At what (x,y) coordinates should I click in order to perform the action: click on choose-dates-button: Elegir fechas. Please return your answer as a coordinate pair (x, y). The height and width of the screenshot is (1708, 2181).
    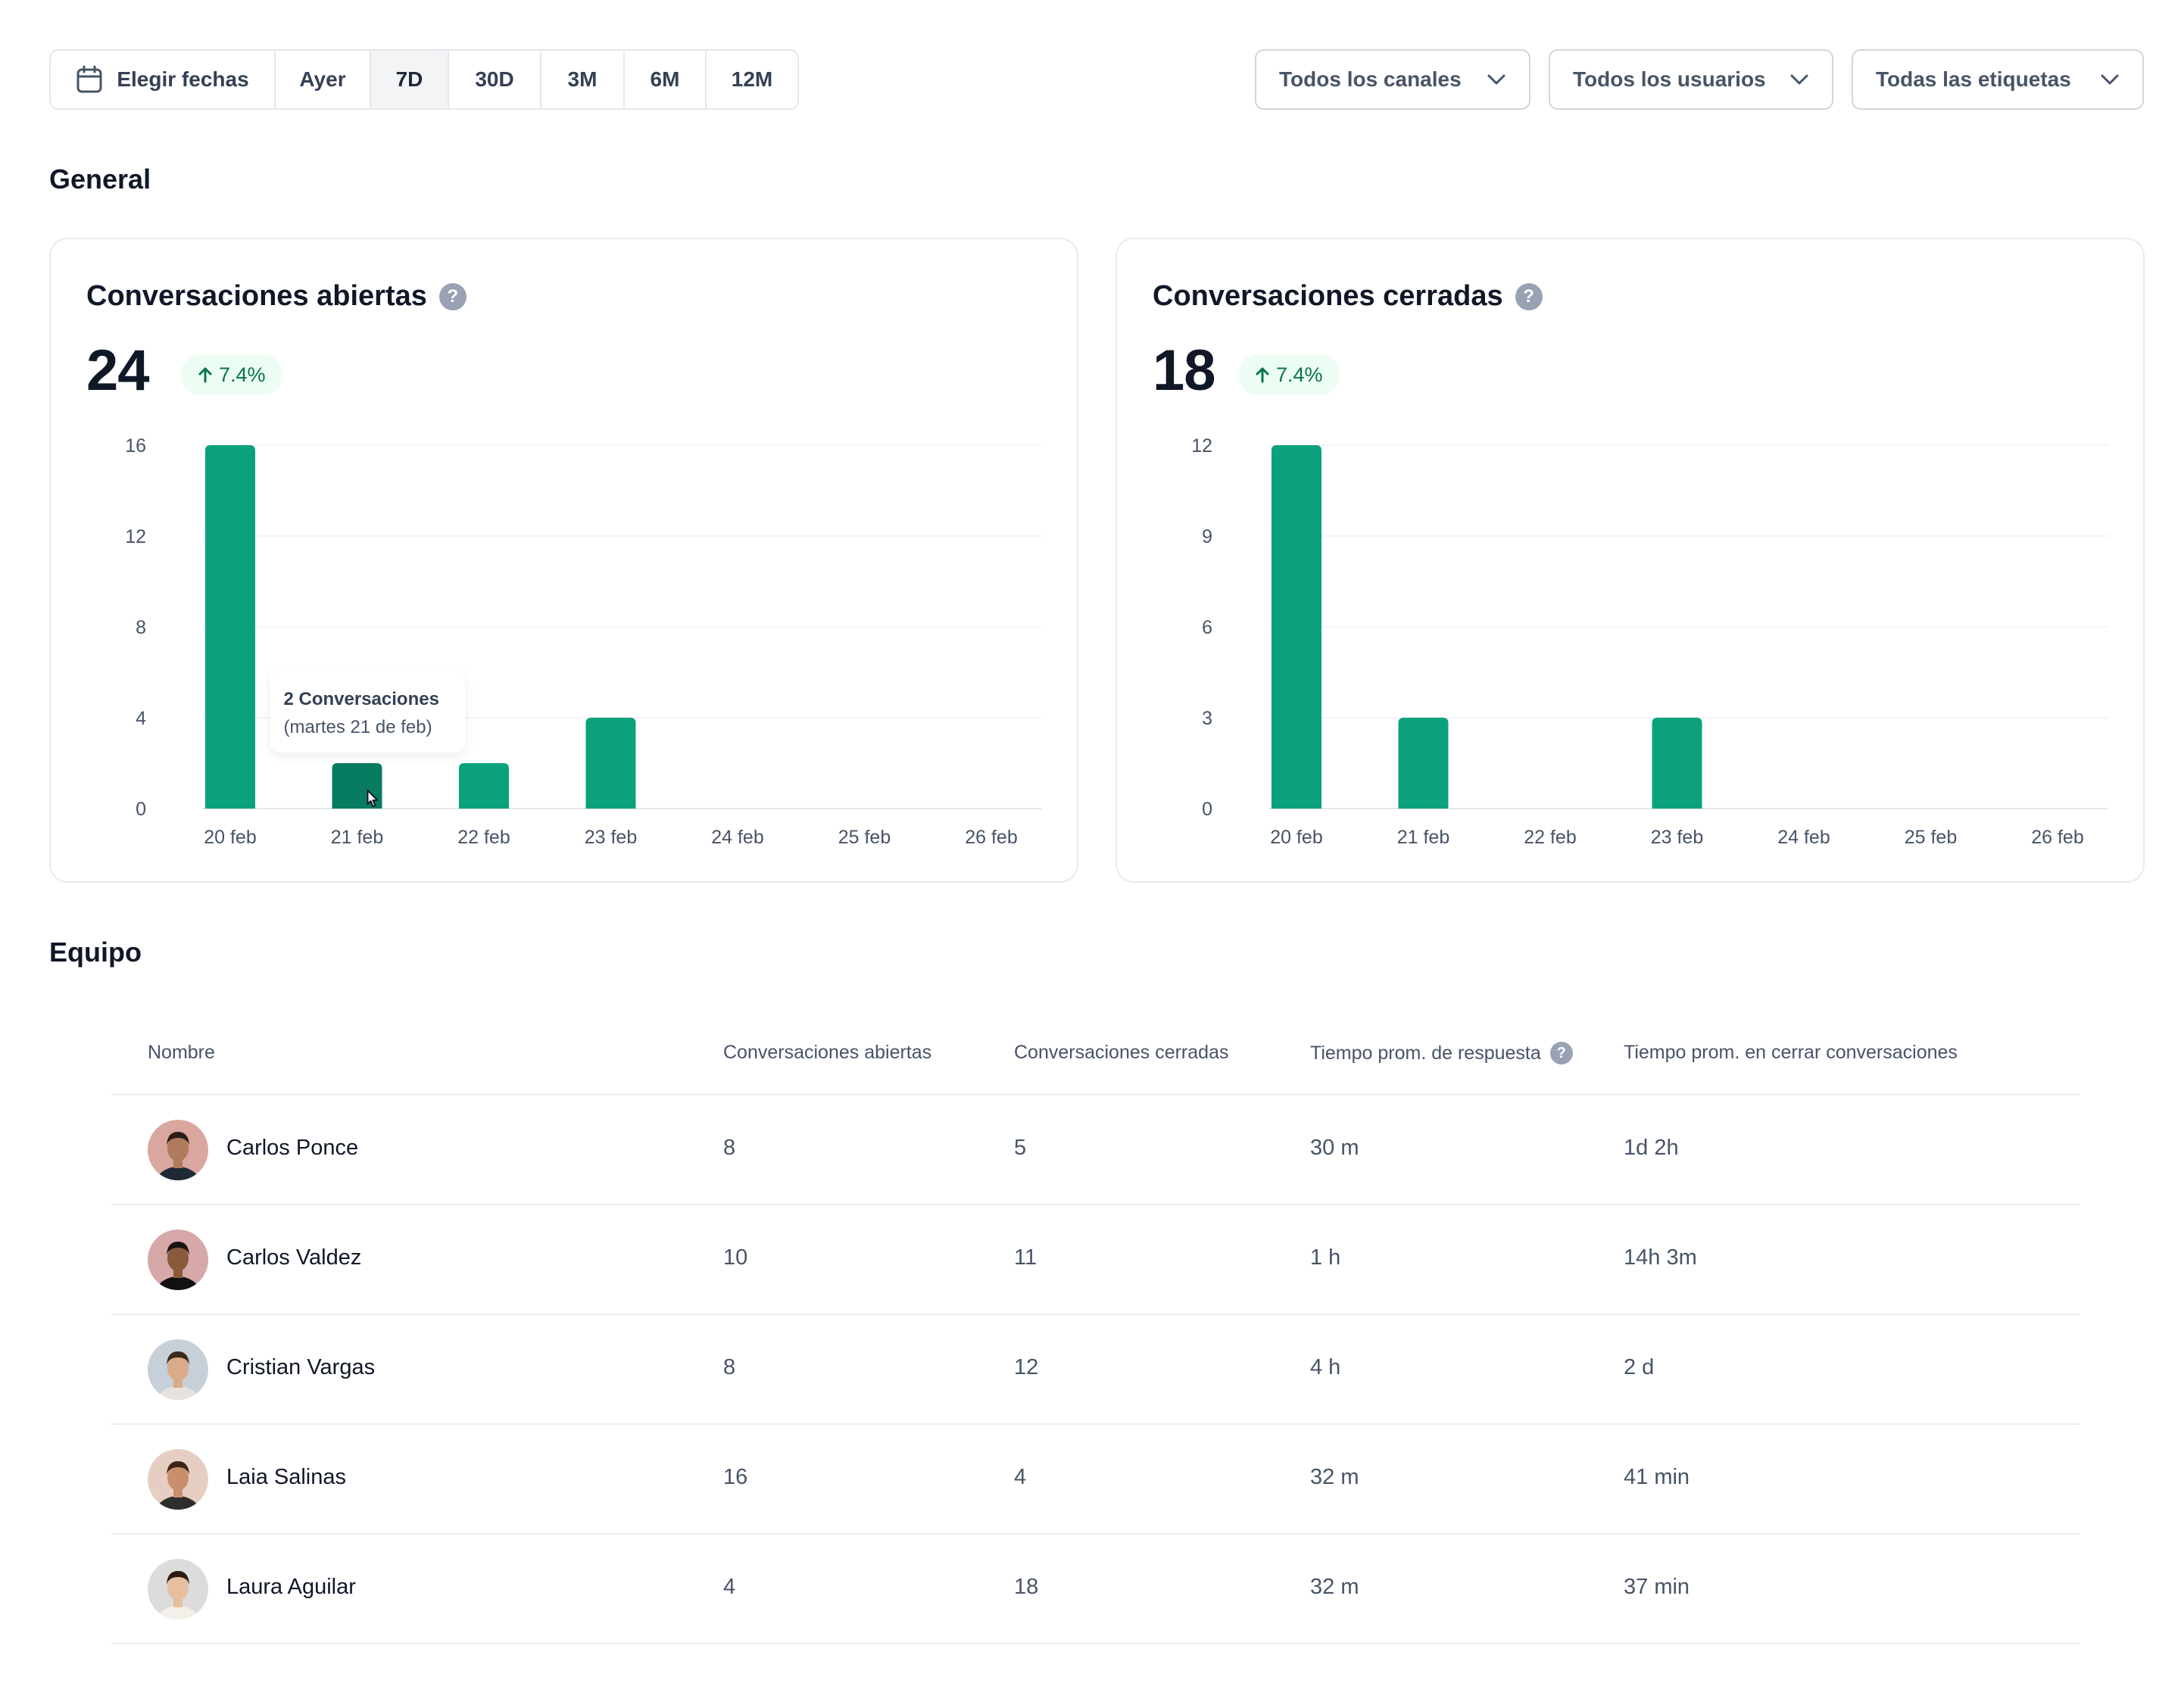
    Looking at the image, I should click on (163, 79).